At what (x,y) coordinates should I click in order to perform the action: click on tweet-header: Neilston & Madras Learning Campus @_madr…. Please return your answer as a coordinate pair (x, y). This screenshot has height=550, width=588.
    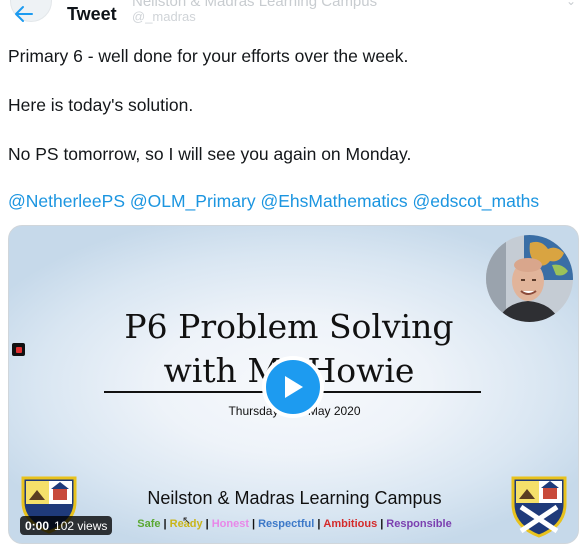
    Looking at the image, I should click on (294, 16).